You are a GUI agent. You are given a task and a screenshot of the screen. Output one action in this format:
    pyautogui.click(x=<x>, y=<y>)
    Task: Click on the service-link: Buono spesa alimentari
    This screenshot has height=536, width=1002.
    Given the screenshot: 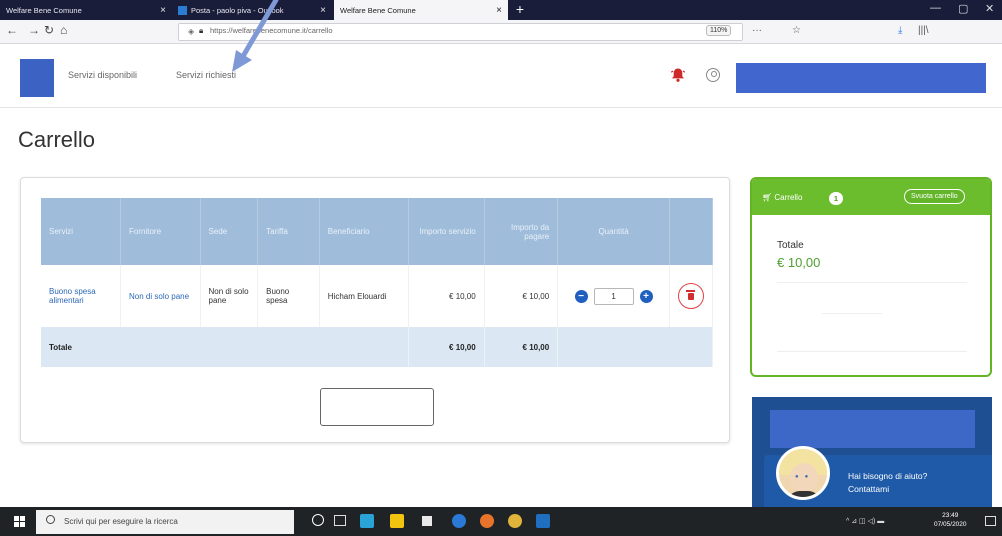 What is the action you would take?
    pyautogui.click(x=81, y=296)
    